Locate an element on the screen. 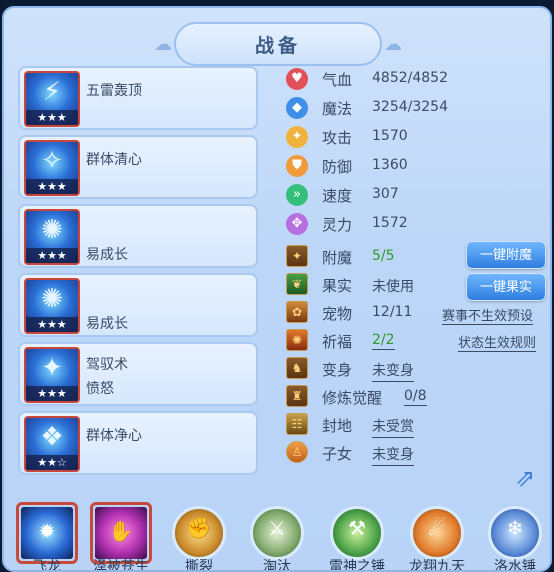 This screenshot has width=554, height=572. skill-icon: ✺ ★★★ is located at coordinates (52, 306).